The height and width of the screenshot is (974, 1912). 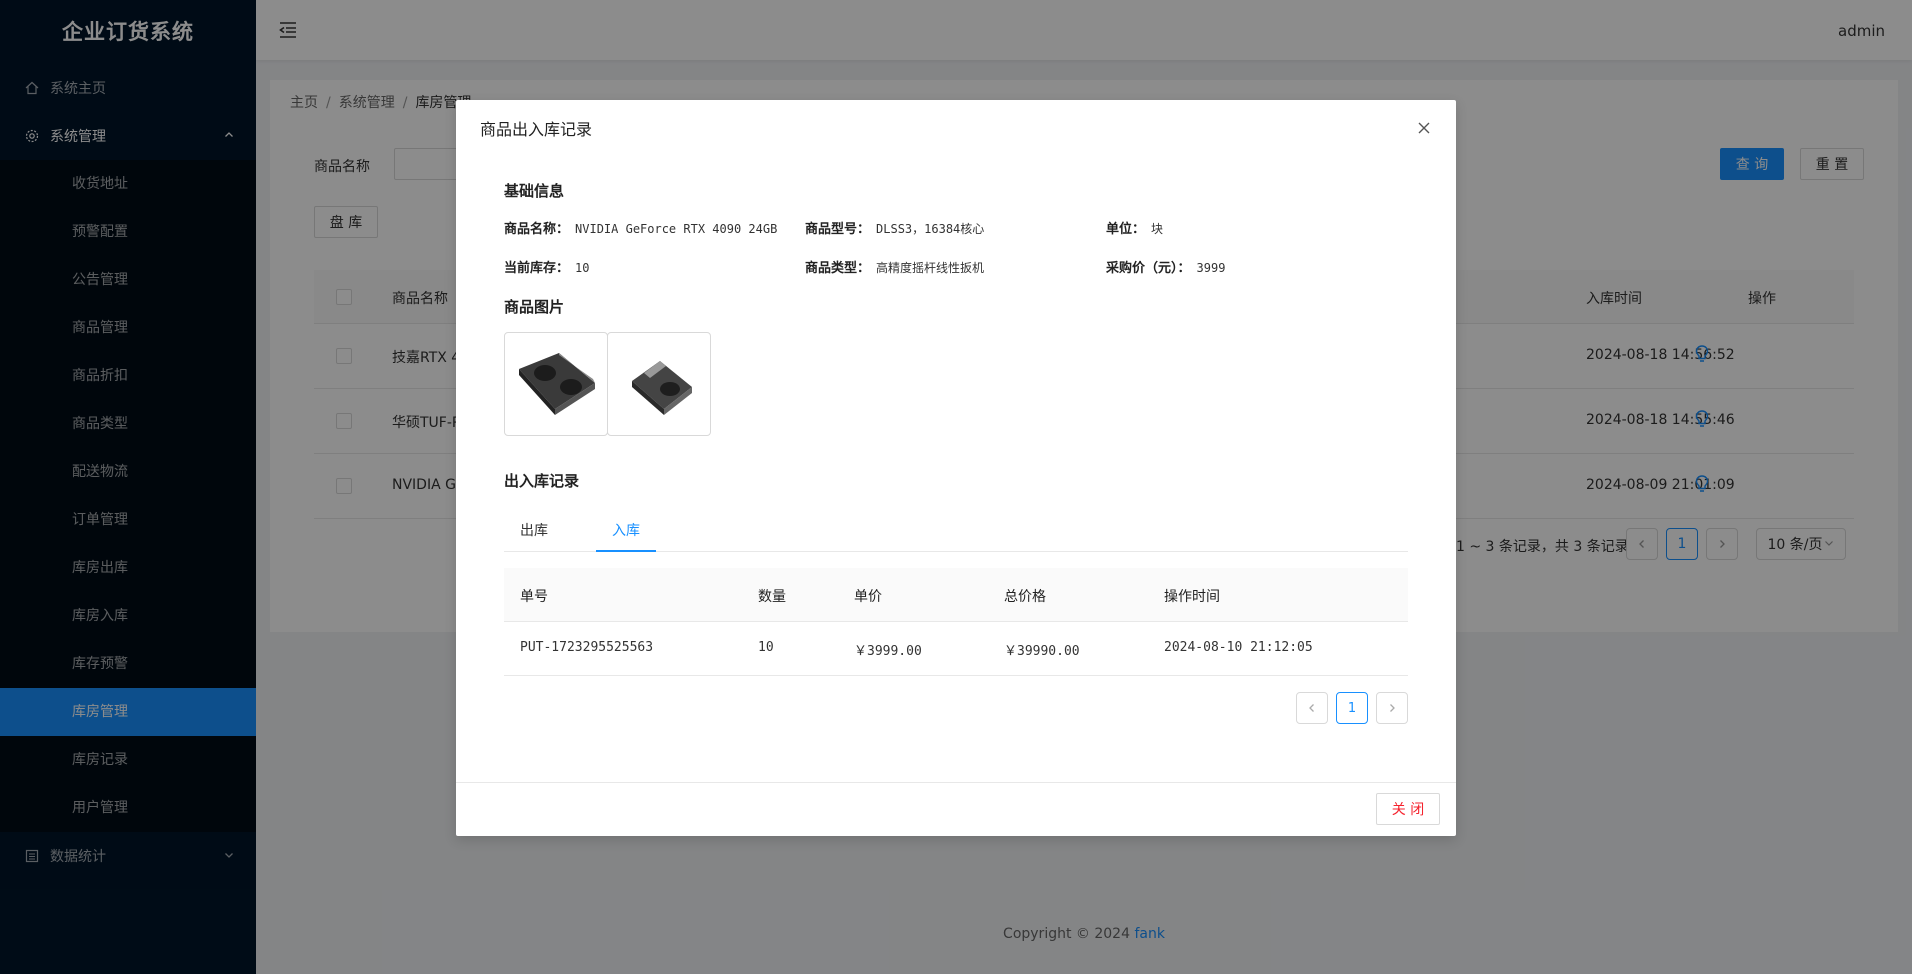 What do you see at coordinates (1238, 647) in the screenshot?
I see `cell-op-time: 2024-08-10 21:12:05` at bounding box center [1238, 647].